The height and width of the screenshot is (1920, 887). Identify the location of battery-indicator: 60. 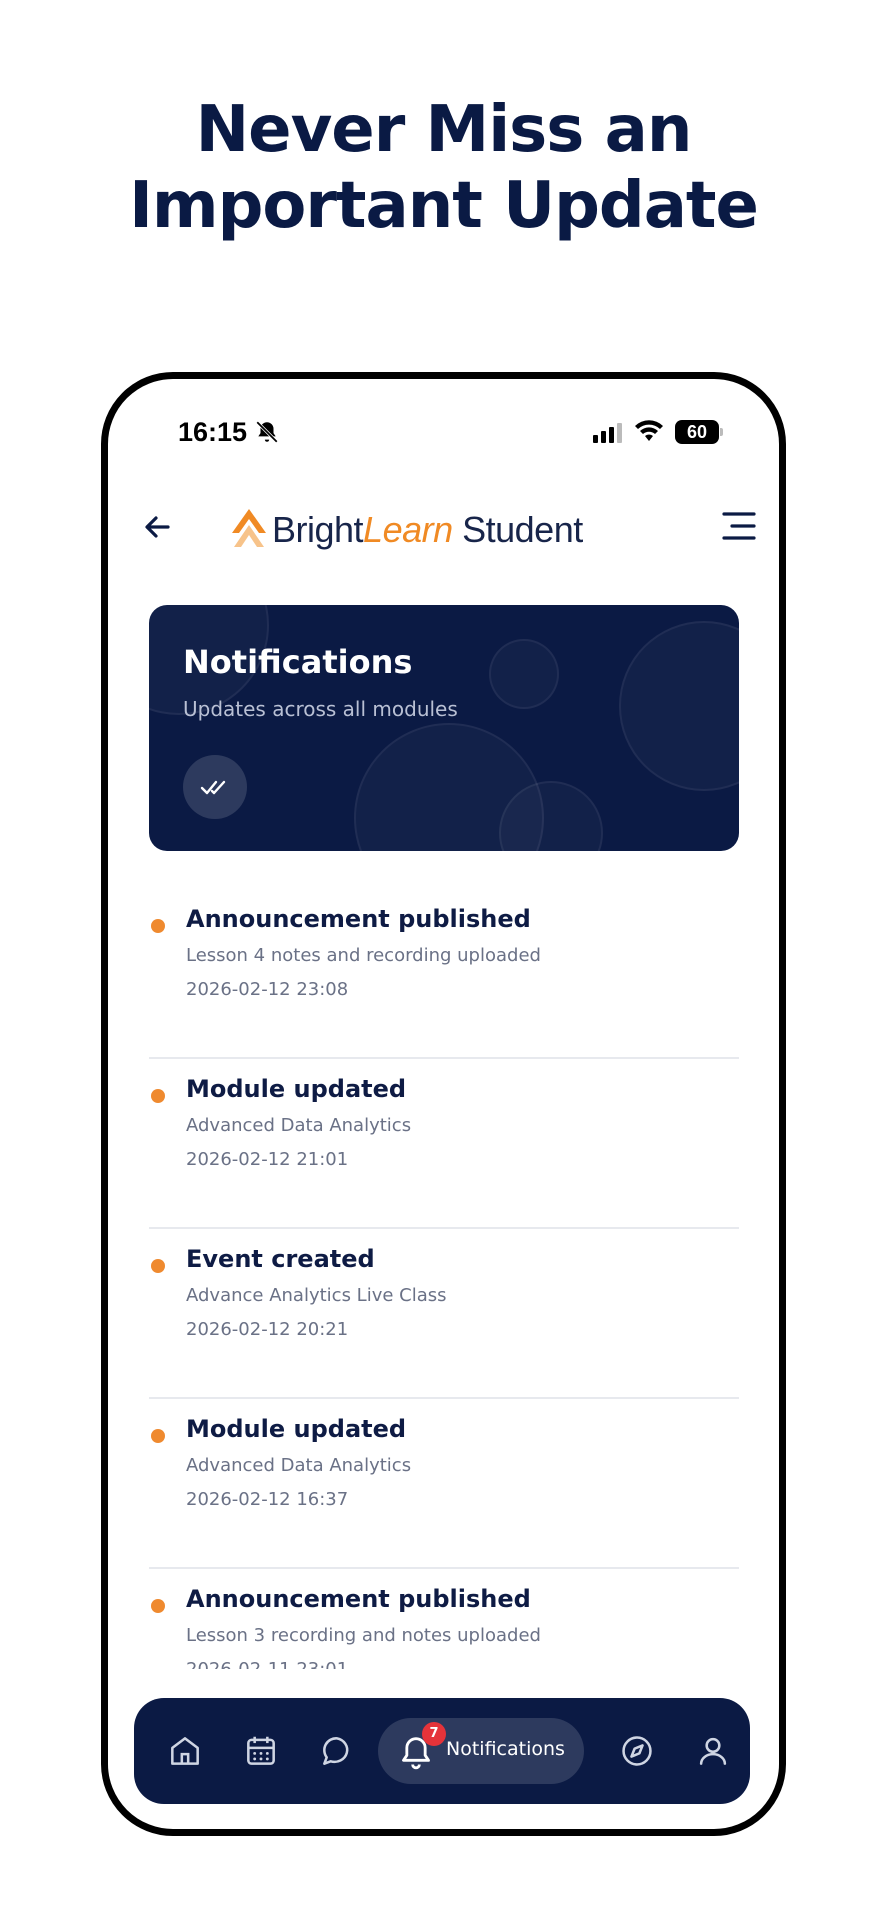
(697, 432).